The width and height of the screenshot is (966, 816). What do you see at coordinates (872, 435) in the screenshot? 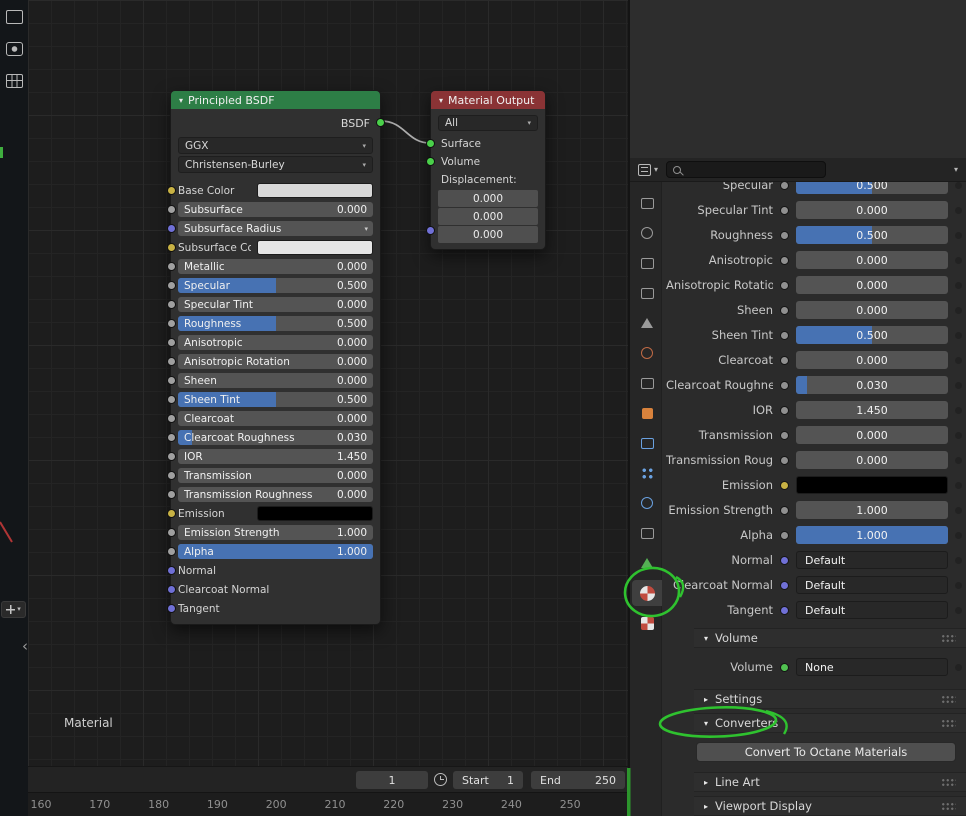
I see `property-slider-transmission: 0.000` at bounding box center [872, 435].